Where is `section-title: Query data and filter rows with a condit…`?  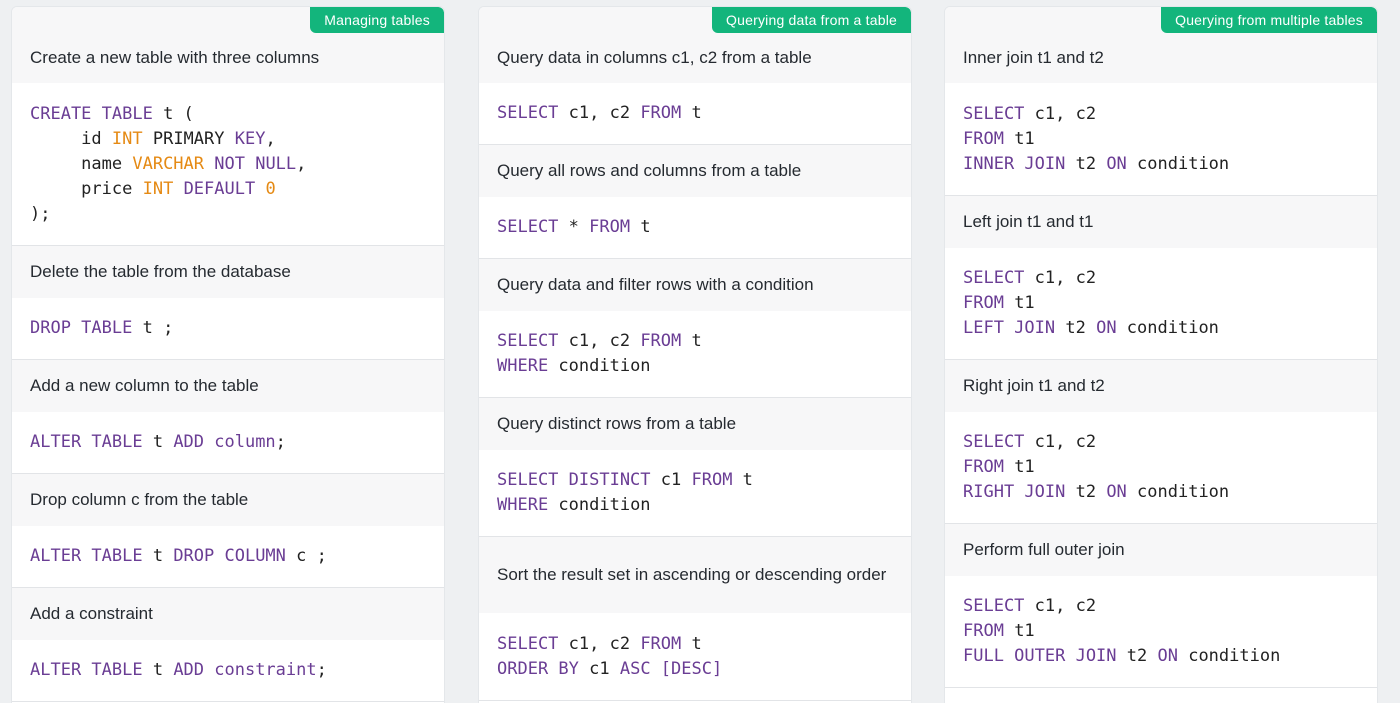 section-title: Query data and filter rows with a condit… is located at coordinates (695, 285).